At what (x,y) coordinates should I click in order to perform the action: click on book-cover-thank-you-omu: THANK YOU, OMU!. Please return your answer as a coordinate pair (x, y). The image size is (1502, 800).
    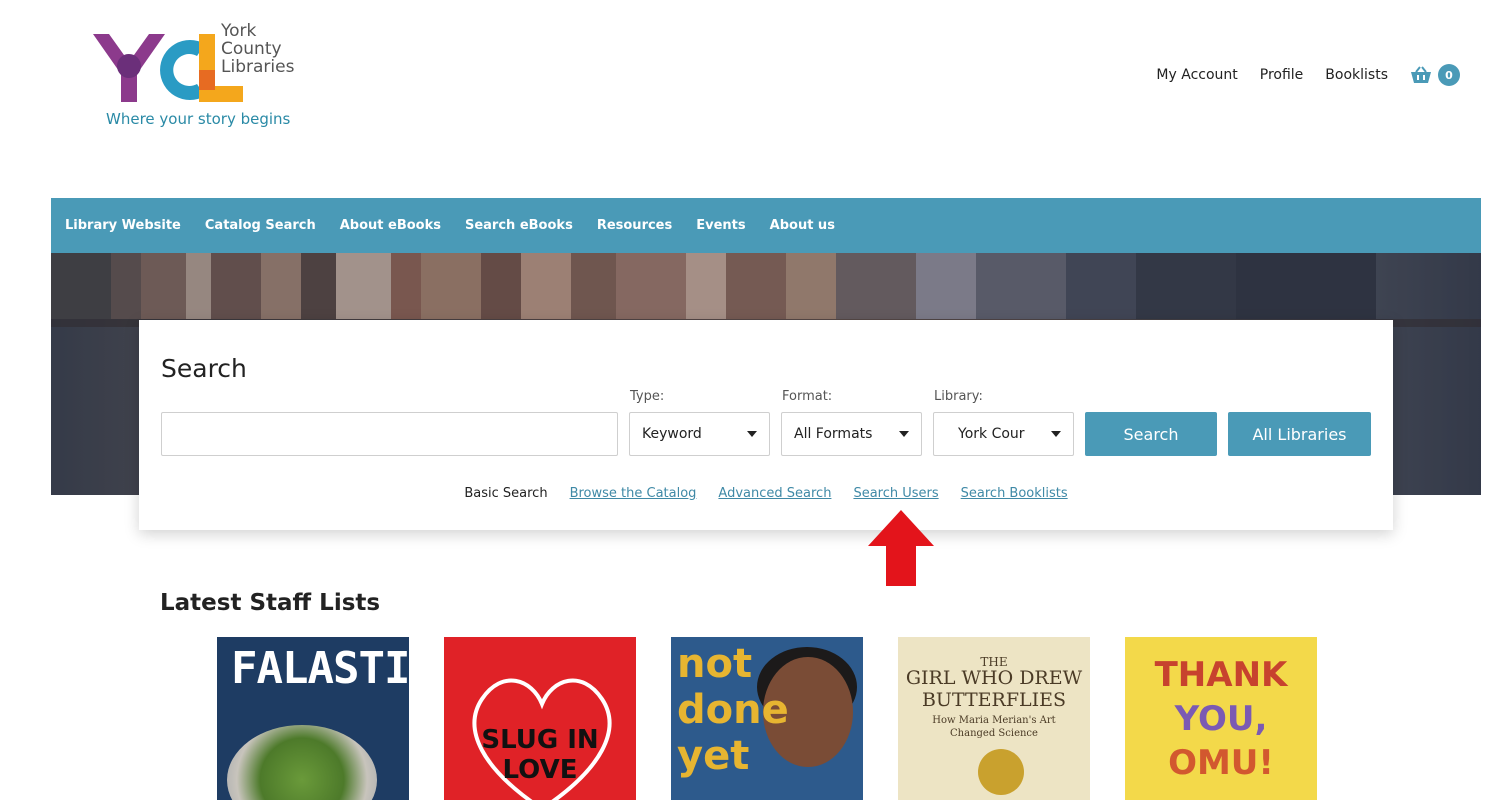
    Looking at the image, I should click on (1221, 718).